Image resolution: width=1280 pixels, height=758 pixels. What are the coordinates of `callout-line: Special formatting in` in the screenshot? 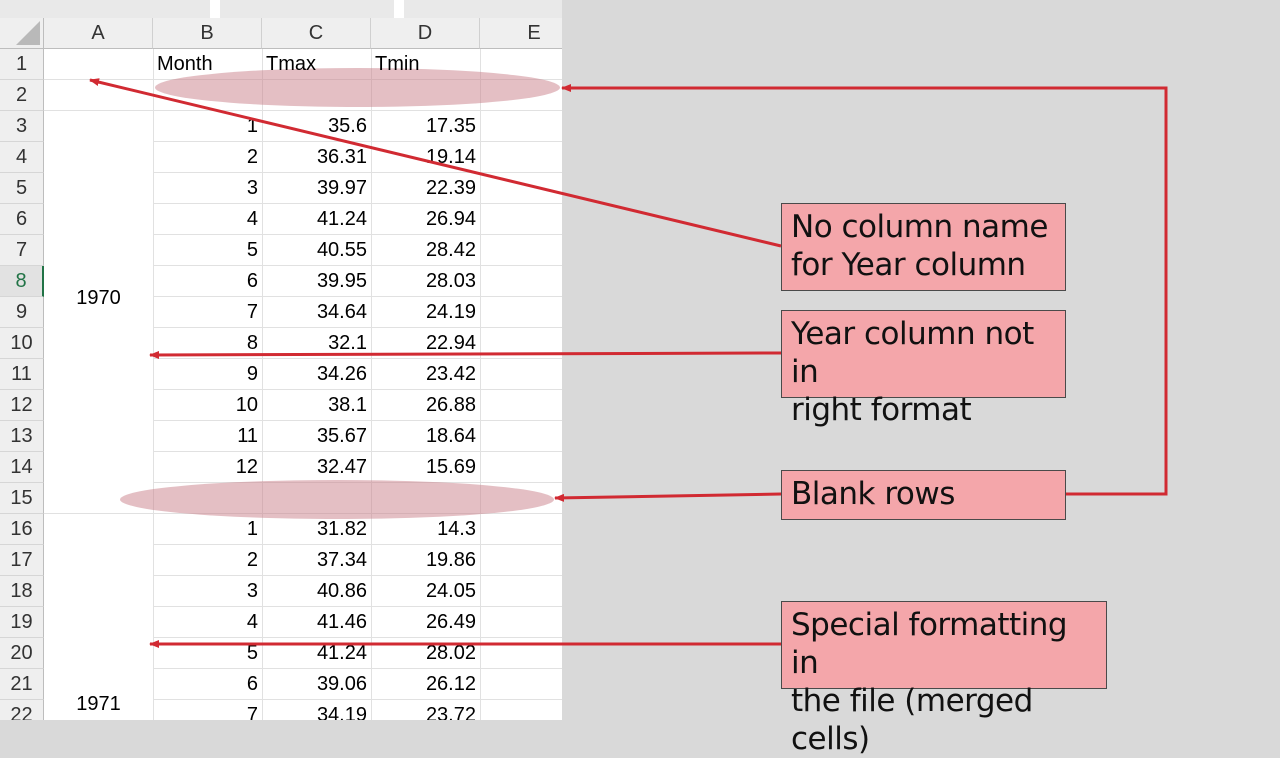 It's located at (929, 644).